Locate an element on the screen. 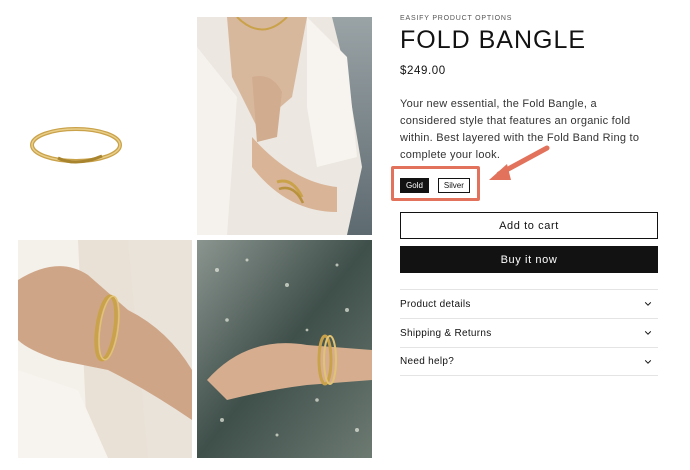 The image size is (690, 470). product-price: $249.00 is located at coordinates (423, 71).